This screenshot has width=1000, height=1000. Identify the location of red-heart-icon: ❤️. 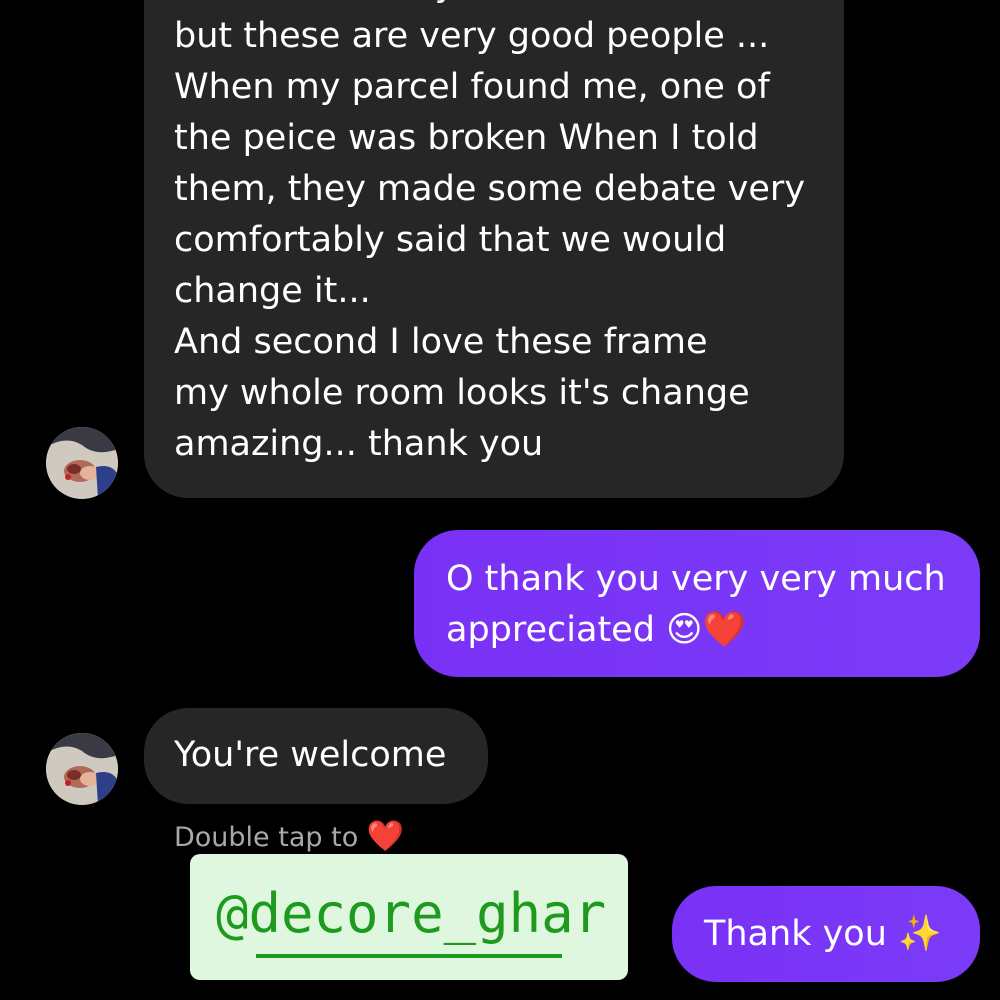
(385, 836).